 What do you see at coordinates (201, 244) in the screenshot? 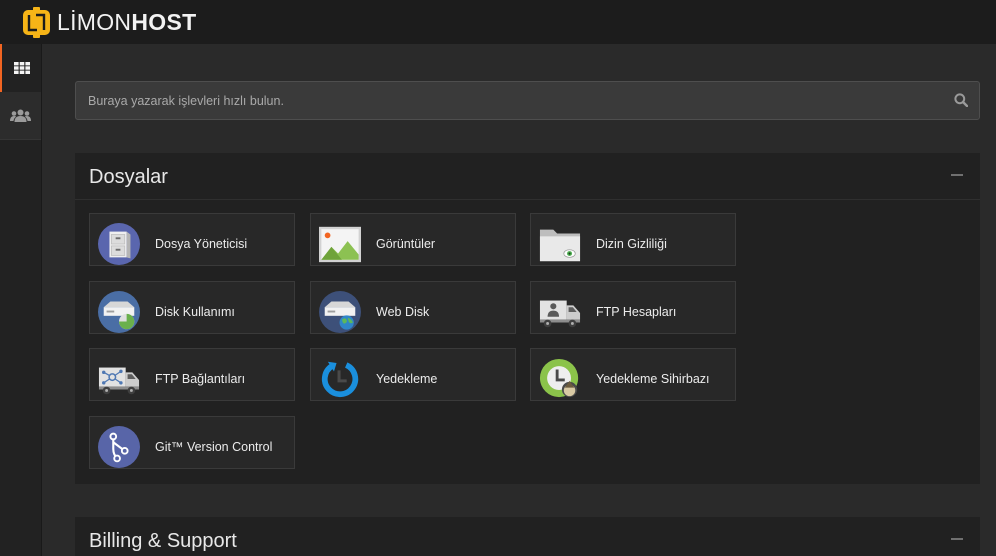
I see `tool-label: Dosya Yöneticisi` at bounding box center [201, 244].